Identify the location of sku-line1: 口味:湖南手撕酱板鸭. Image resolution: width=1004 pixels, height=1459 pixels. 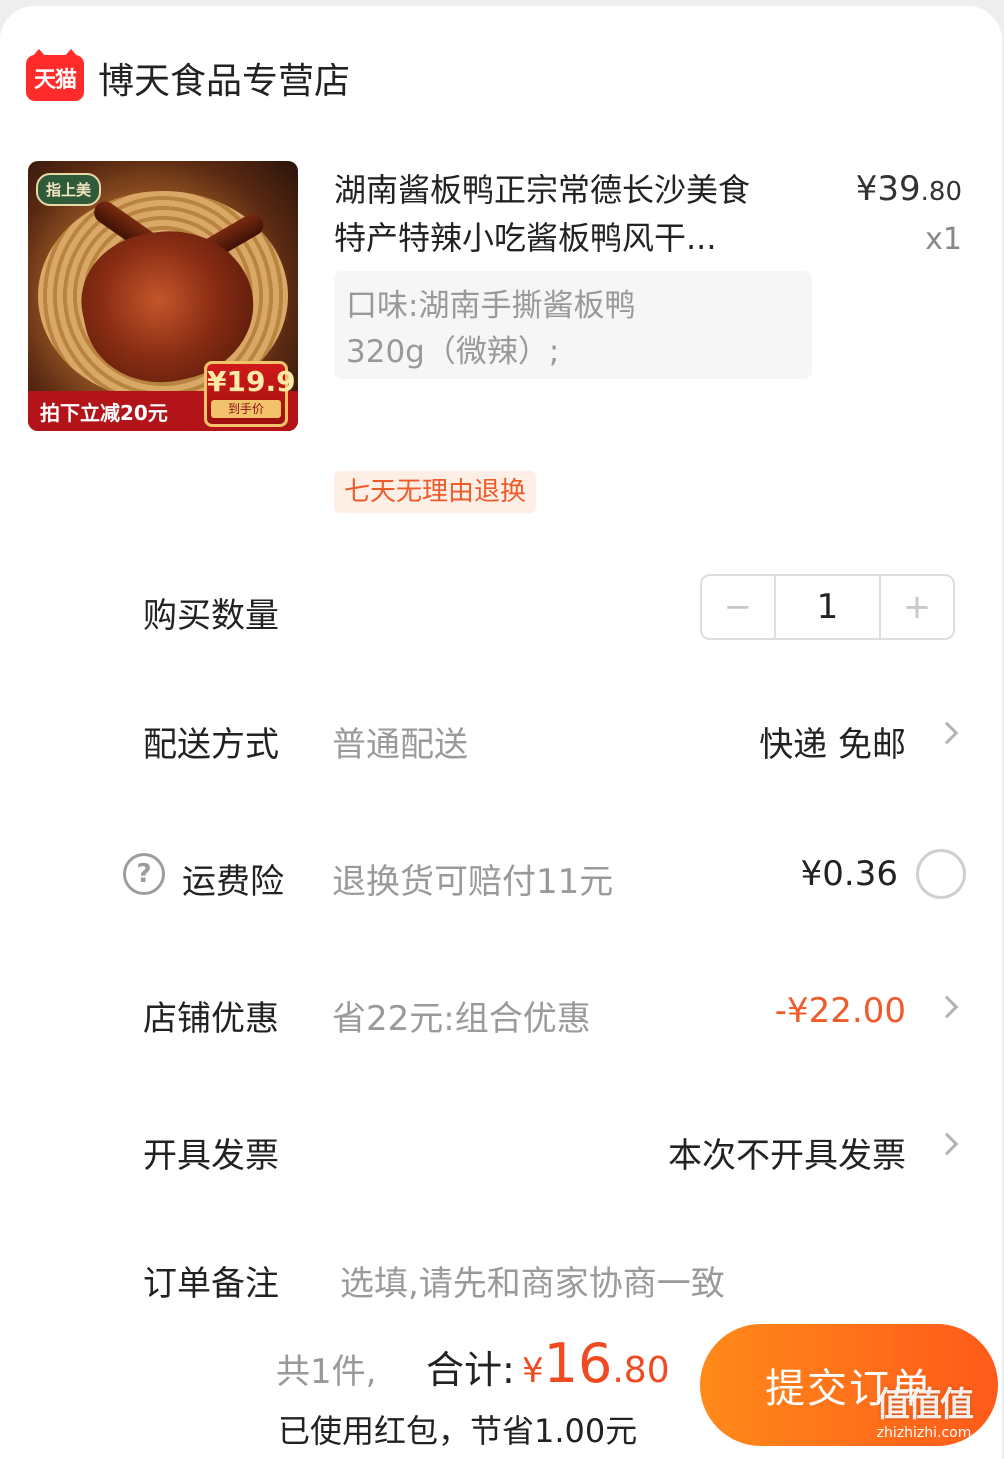
(491, 306).